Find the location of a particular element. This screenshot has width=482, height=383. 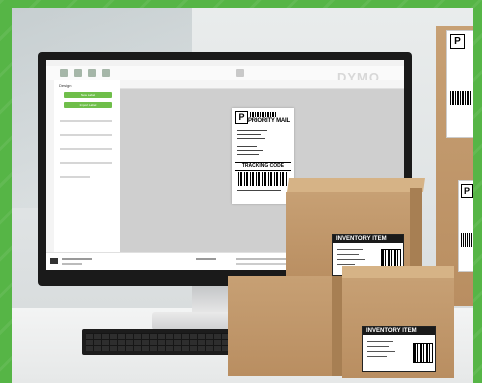

ribbon-file-icon is located at coordinates (78, 73).